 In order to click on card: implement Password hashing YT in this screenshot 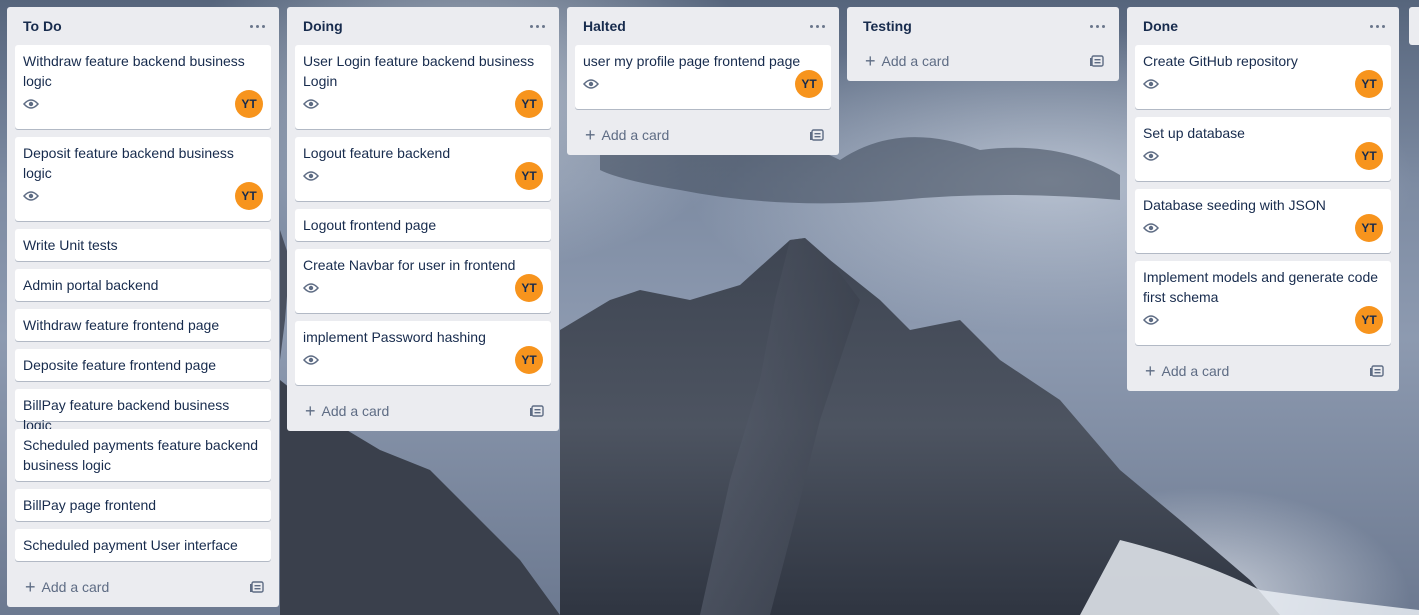, I will do `click(423, 353)`.